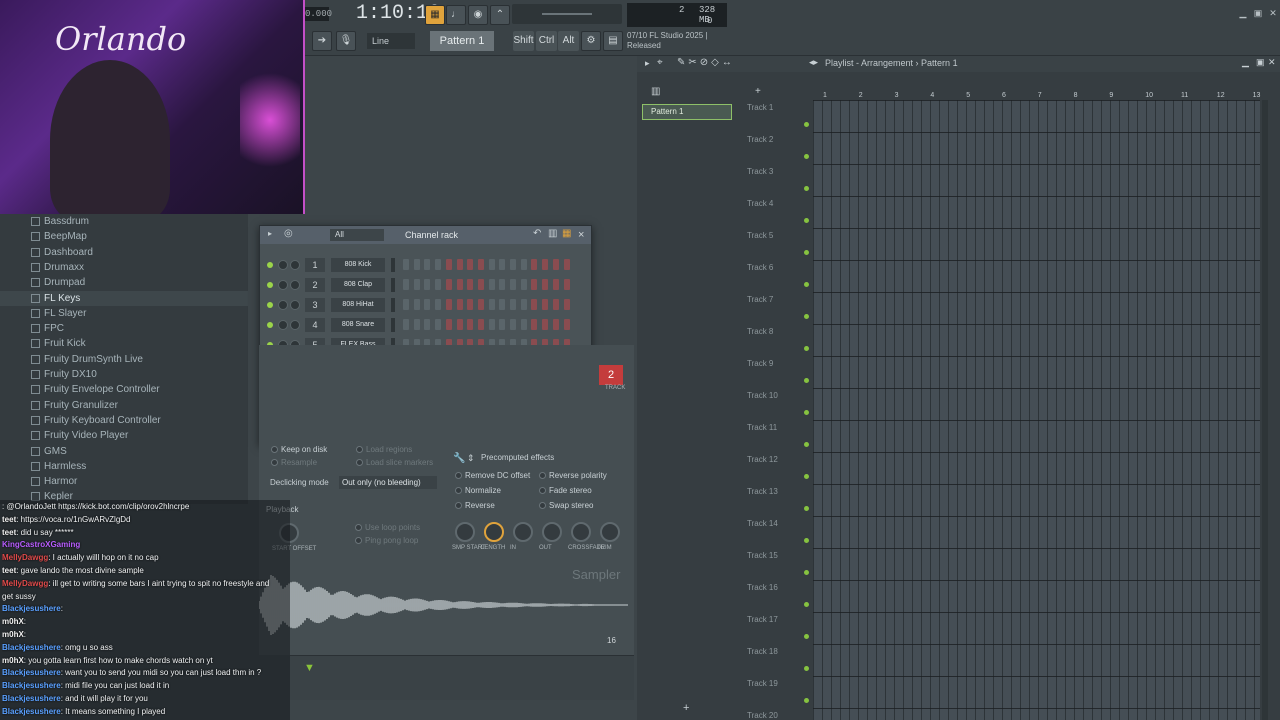  Describe the element at coordinates (359, 462) in the screenshot. I see `load-slice-markers-radio` at that location.